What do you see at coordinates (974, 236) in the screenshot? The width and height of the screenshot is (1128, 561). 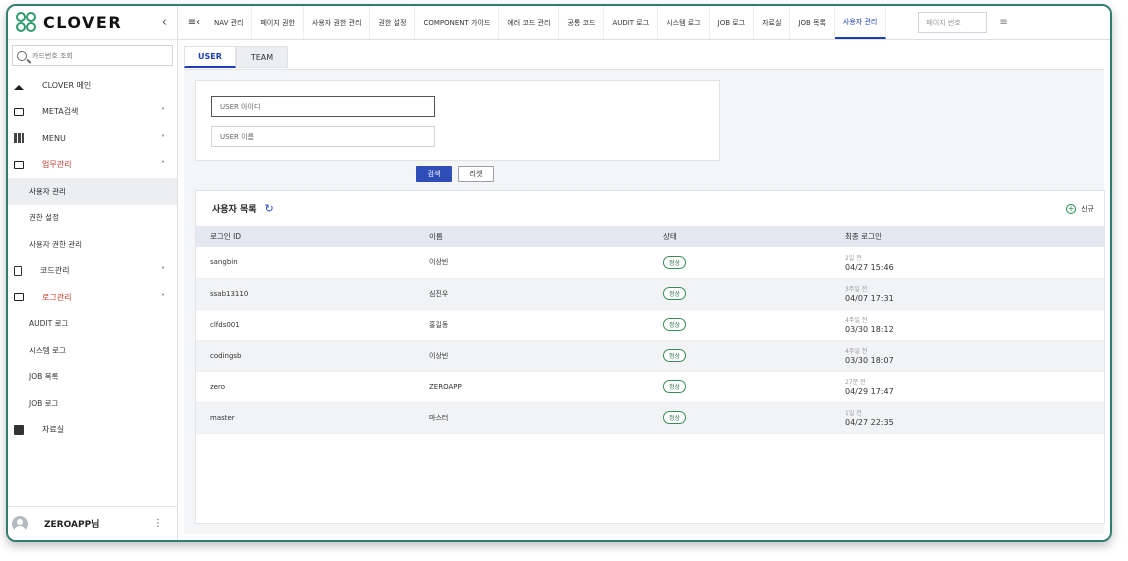 I see `column-header-last-login: 최종 로그인` at bounding box center [974, 236].